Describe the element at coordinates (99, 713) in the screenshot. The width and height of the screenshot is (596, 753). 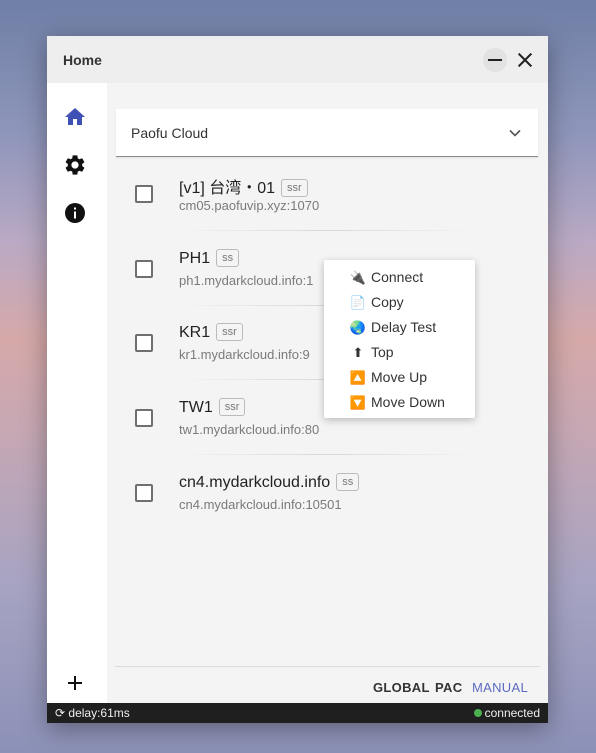
I see `delay-text: delay:61ms` at that location.